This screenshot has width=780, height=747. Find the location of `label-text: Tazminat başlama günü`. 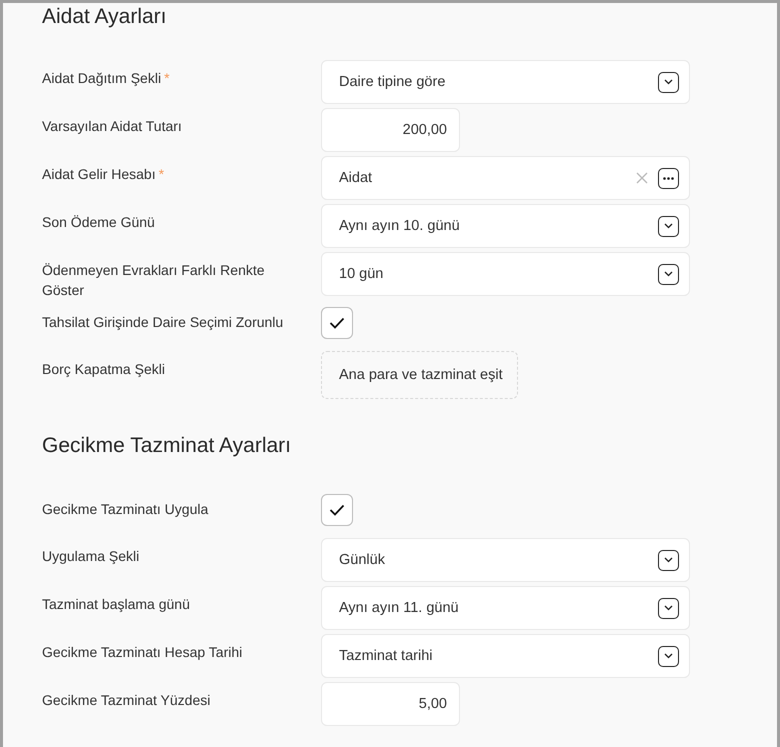

label-text: Tazminat başlama günü is located at coordinates (116, 604).